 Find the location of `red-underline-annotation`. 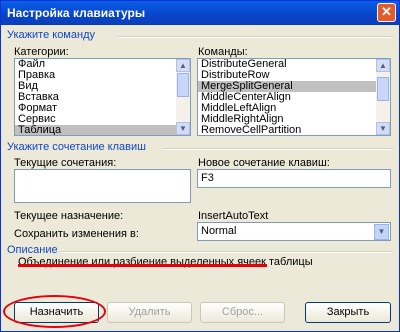

red-underline-annotation is located at coordinates (142, 265).